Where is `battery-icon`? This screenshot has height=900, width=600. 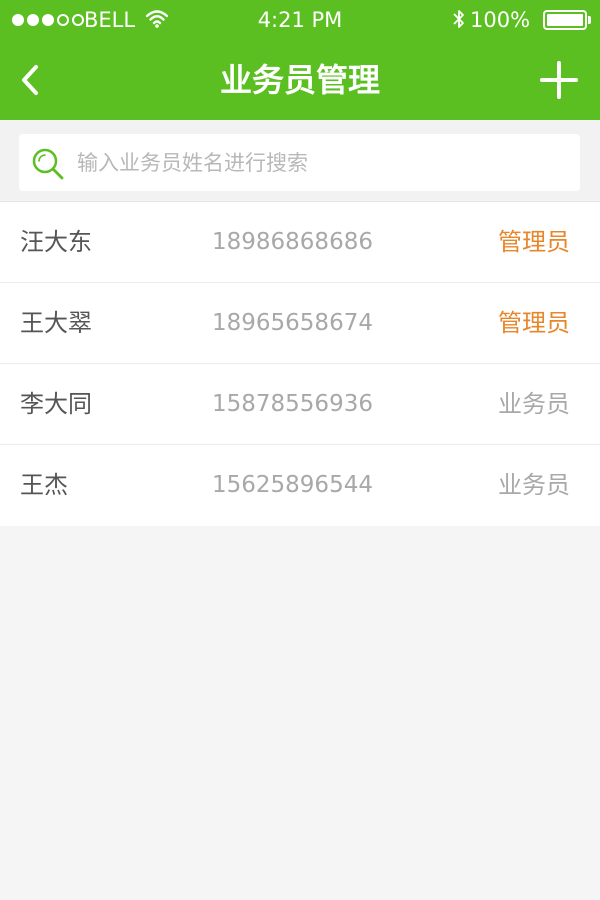
battery-icon is located at coordinates (565, 20).